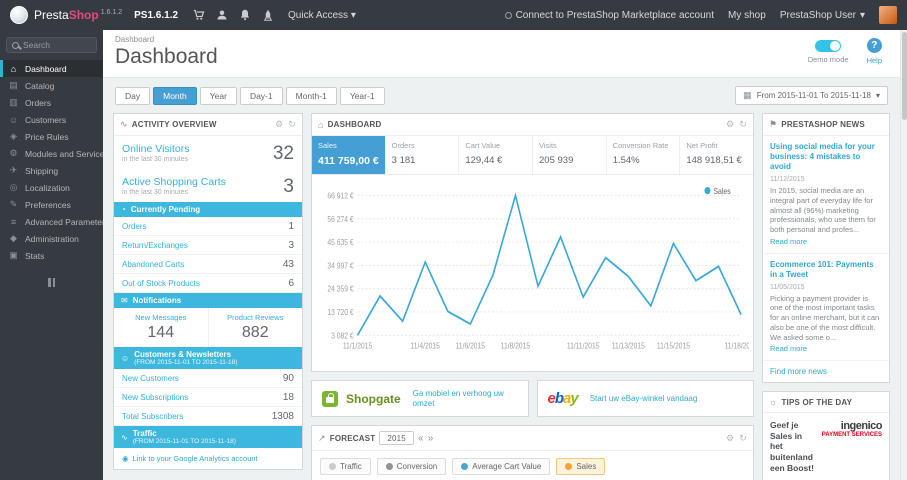 The width and height of the screenshot is (907, 480). What do you see at coordinates (828, 46) in the screenshot?
I see `demo-mode-toggle` at bounding box center [828, 46].